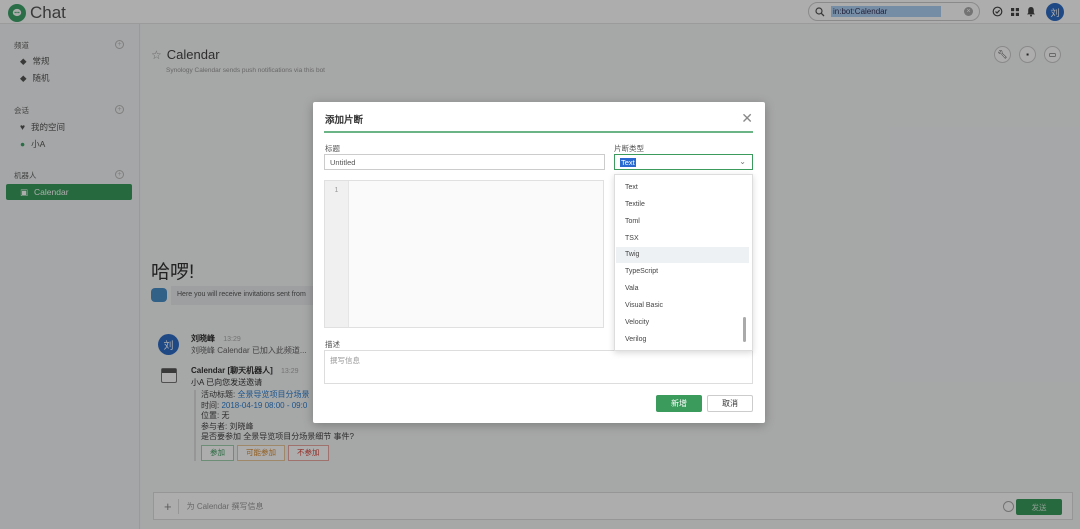 Image resolution: width=1080 pixels, height=529 pixels. I want to click on dialog-divider, so click(538, 132).